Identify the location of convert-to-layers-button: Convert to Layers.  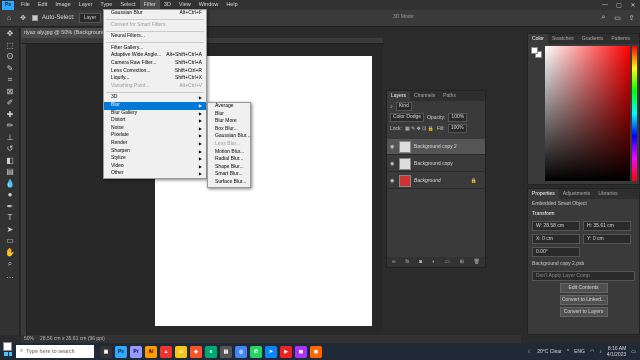
(583, 312).